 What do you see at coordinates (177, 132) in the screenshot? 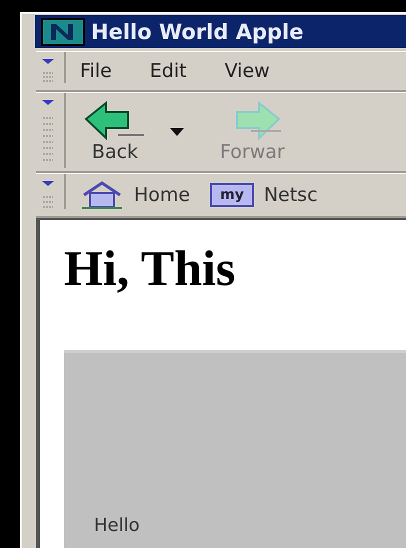
I see `caret-icon` at bounding box center [177, 132].